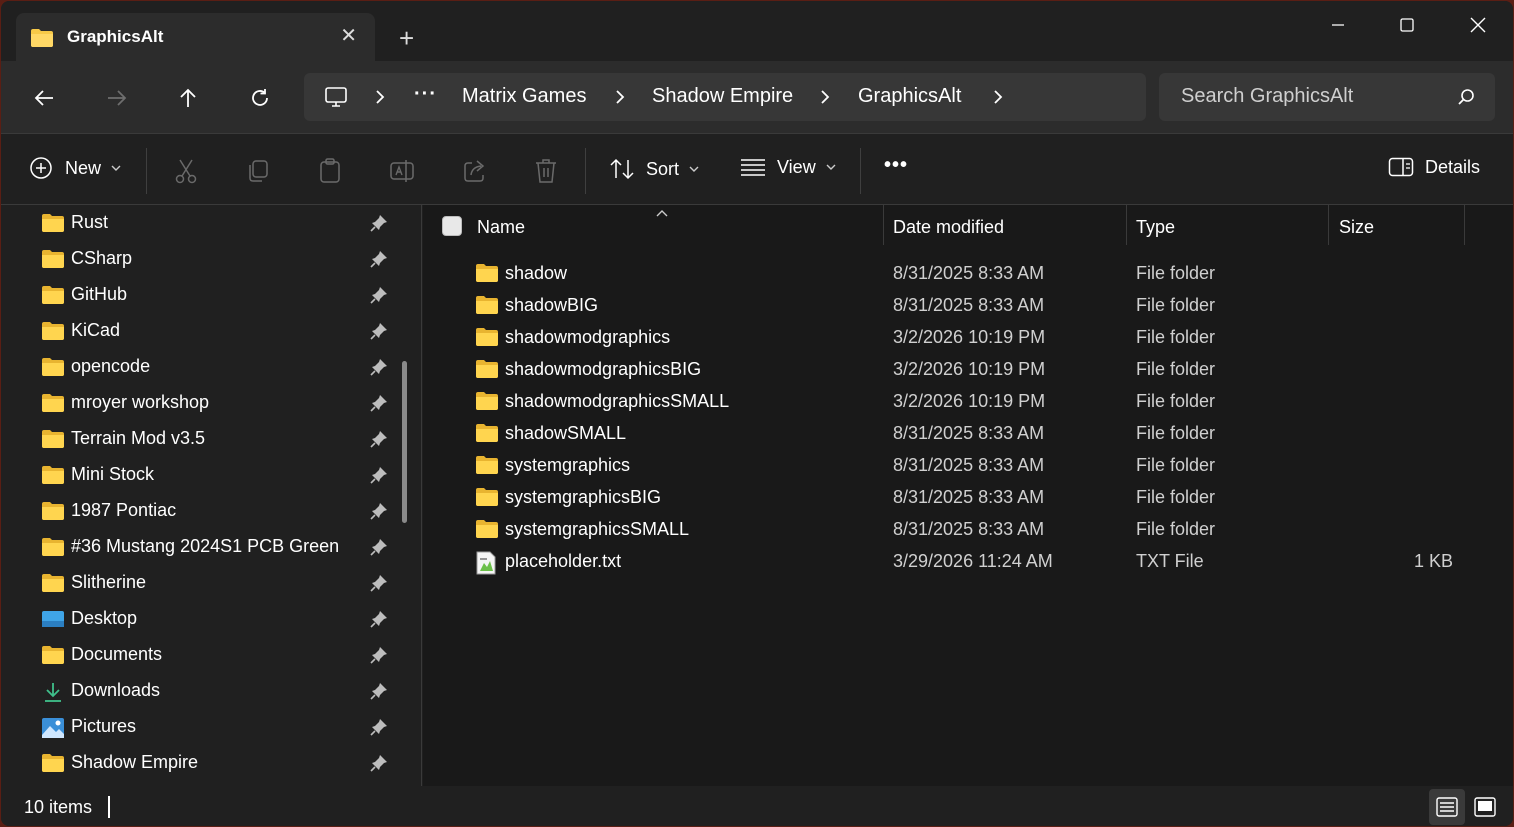 This screenshot has height=827, width=1514. What do you see at coordinates (654, 169) in the screenshot?
I see `sort-button: Sort` at bounding box center [654, 169].